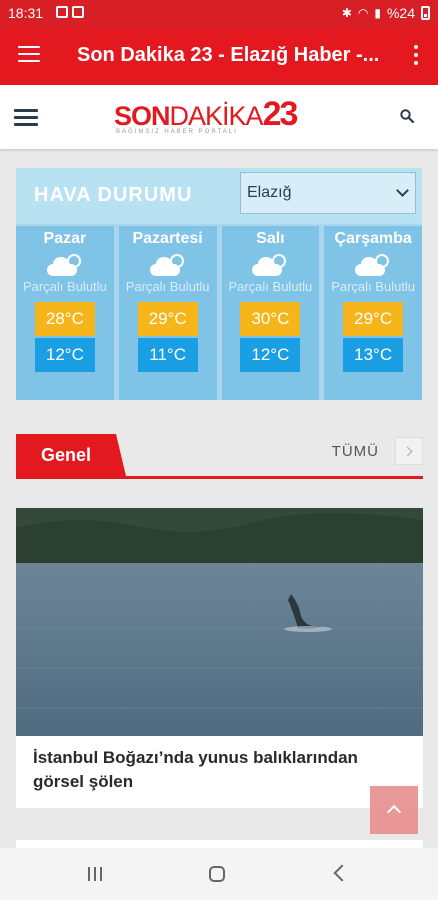 The width and height of the screenshot is (438, 900). I want to click on forecast-day: Pazartesi Parçalı Bulutlu 29°C 11°C, so click(167, 313).